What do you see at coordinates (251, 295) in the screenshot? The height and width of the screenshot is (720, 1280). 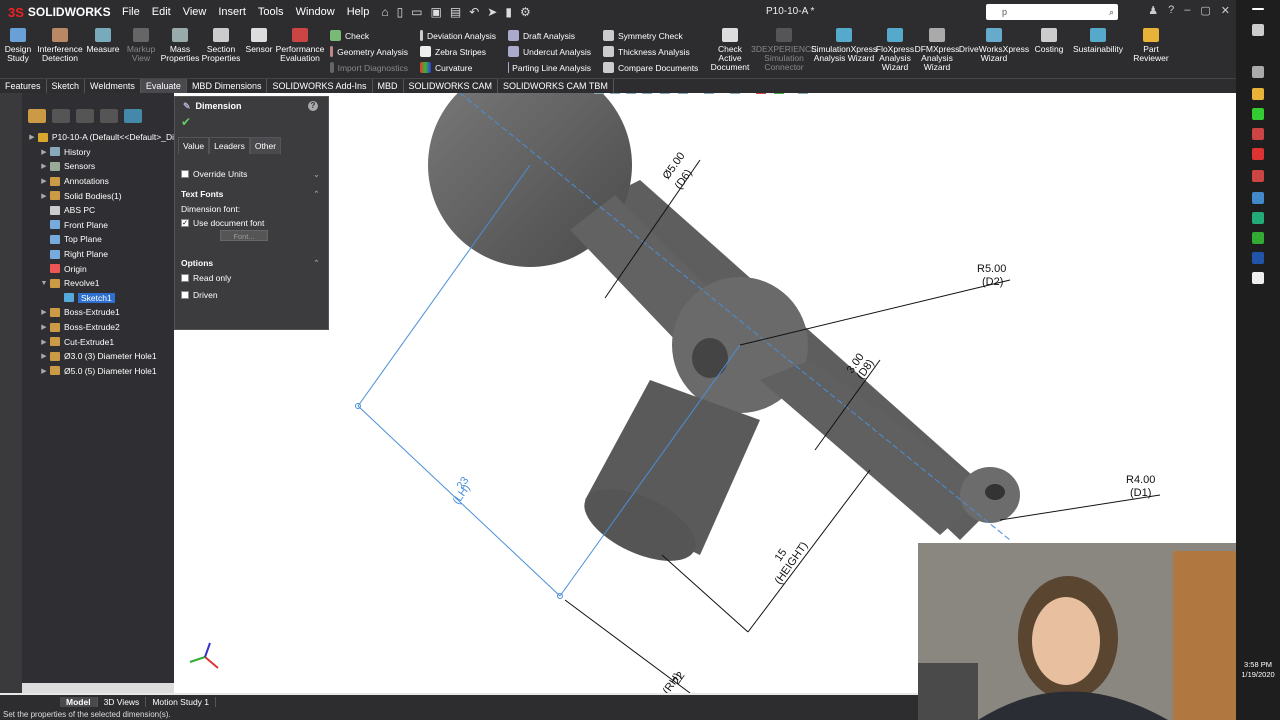 I see `driven-row: Driven` at bounding box center [251, 295].